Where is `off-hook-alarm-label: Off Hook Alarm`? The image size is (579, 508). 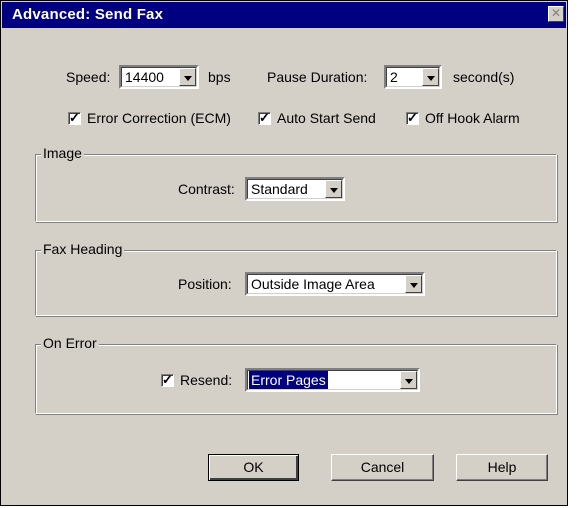
off-hook-alarm-label: Off Hook Alarm is located at coordinates (472, 118).